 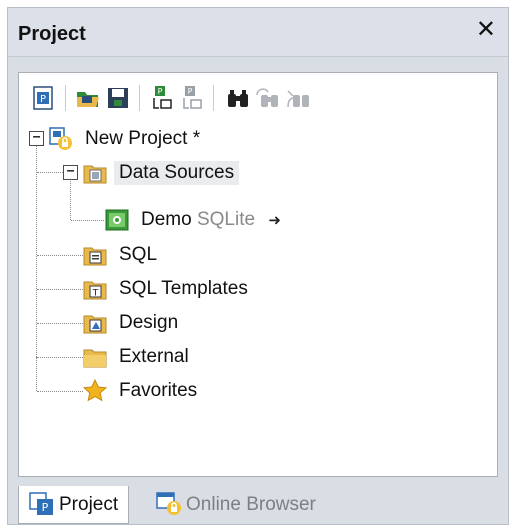 I want to click on tree-node-demo: Demo SQLite ➜, so click(x=211, y=220).